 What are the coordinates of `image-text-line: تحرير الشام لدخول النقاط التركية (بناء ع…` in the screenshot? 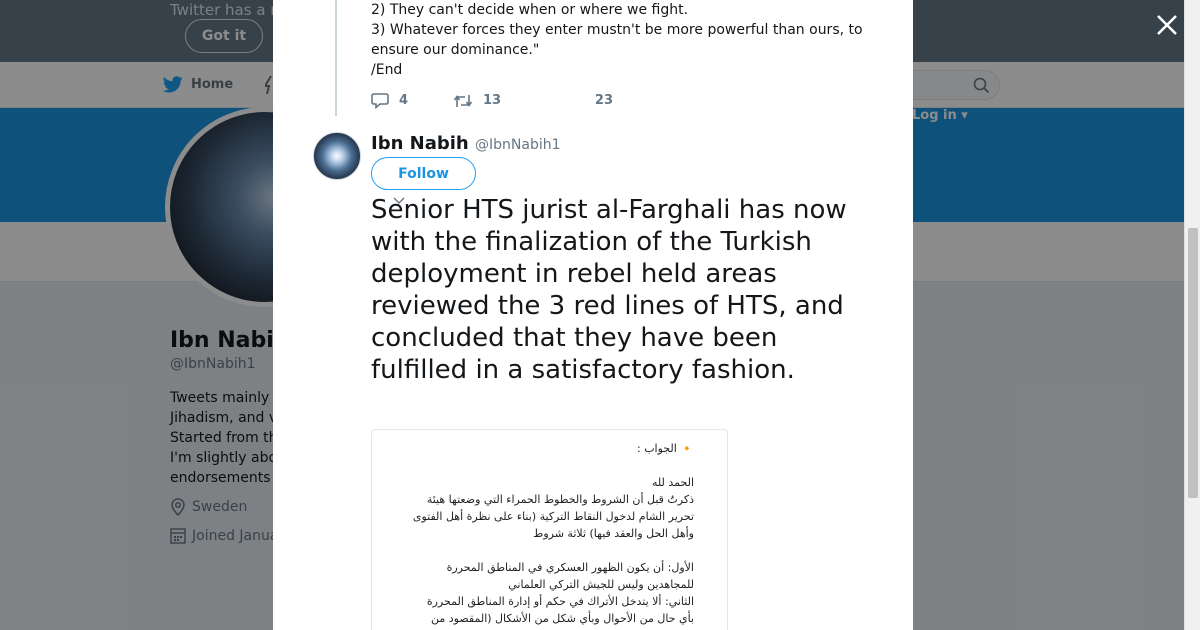 It's located at (553, 516).